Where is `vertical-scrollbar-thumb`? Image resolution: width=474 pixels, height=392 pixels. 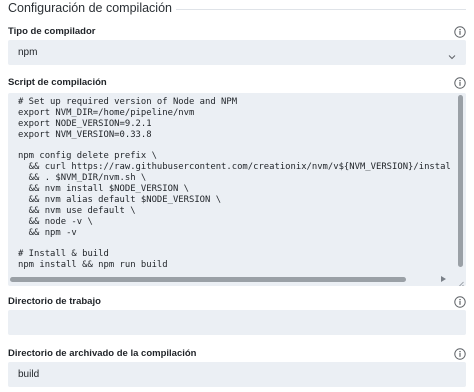
vertical-scrollbar-thumb is located at coordinates (460, 181).